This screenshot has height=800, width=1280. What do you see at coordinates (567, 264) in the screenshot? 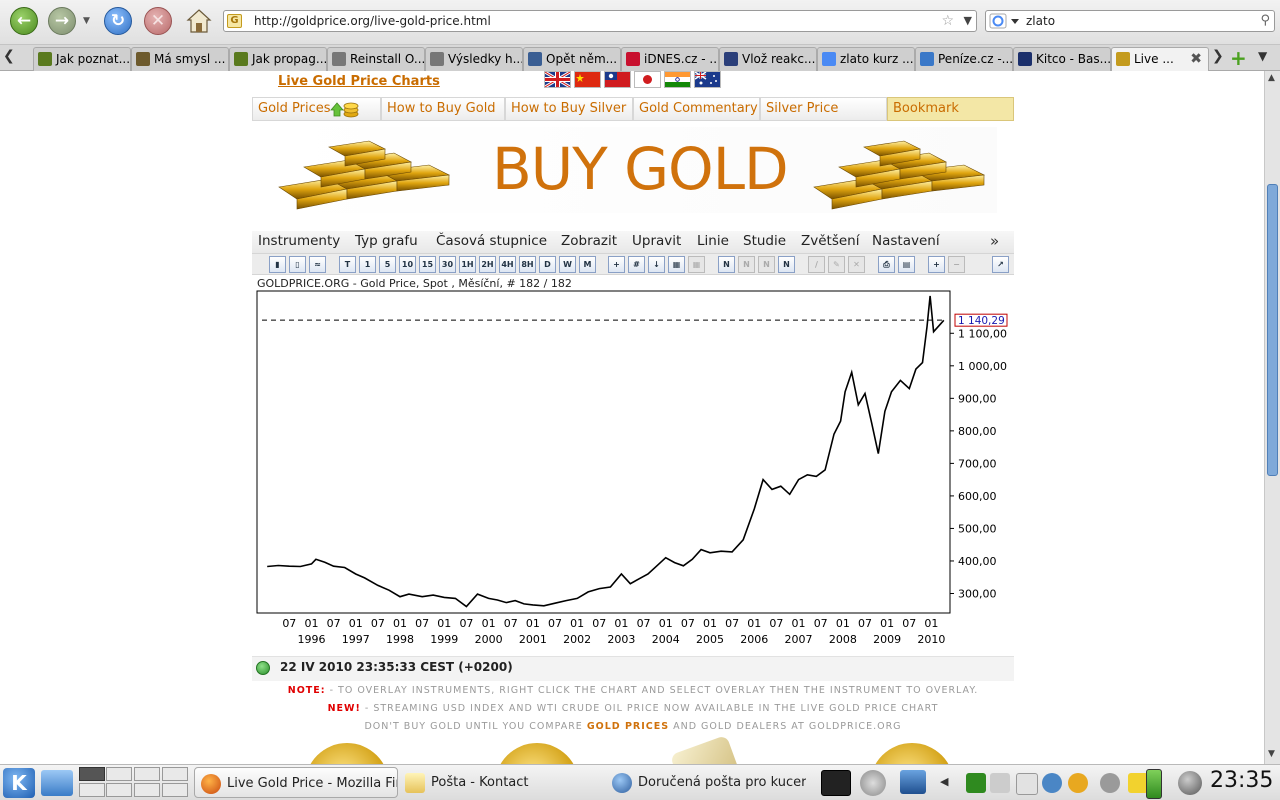
I see `period-button-w: W` at bounding box center [567, 264].